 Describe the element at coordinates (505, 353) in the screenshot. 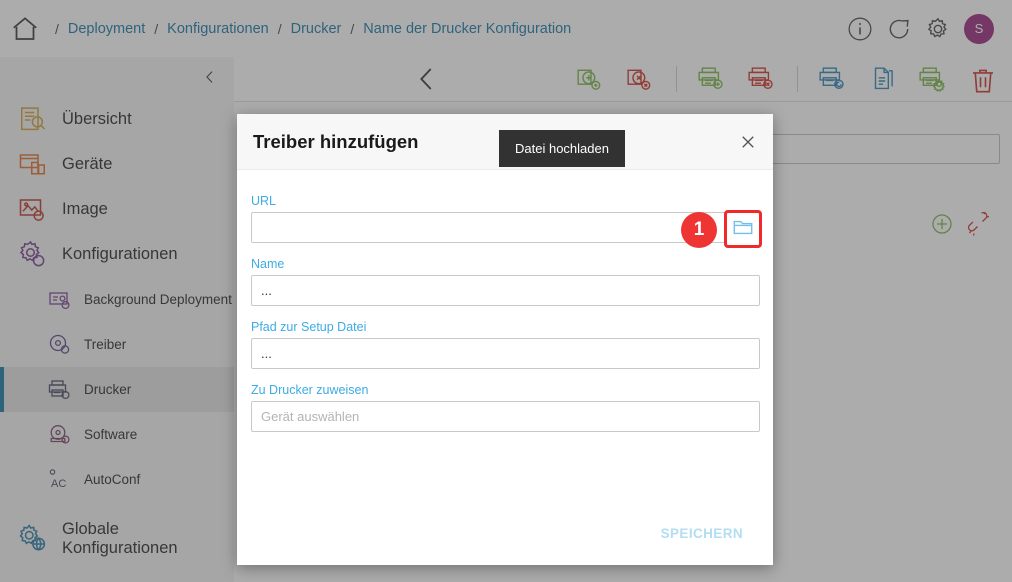

I see `setup-path-input` at that location.